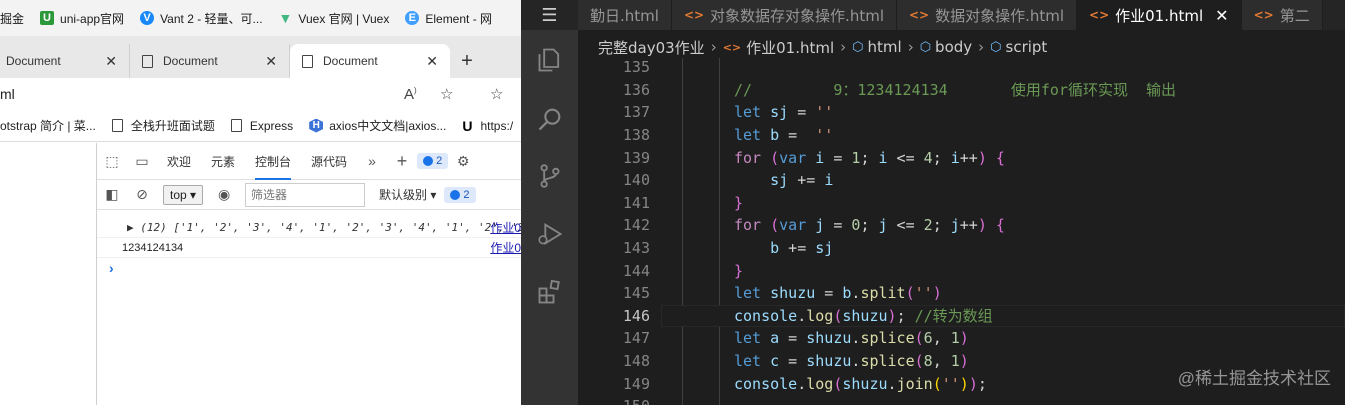 The height and width of the screenshot is (405, 1345). I want to click on code-line: 136 // 9：1234124134 使用for循环实现 输出, so click(961, 90).